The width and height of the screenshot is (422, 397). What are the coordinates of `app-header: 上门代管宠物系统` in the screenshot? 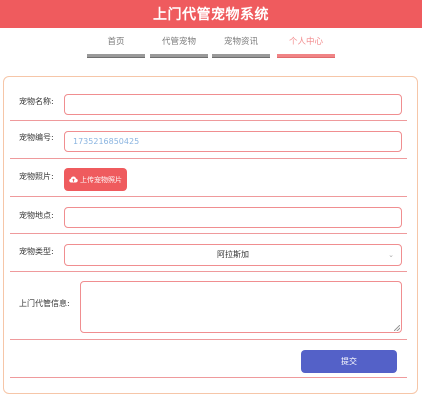 It's located at (211, 14).